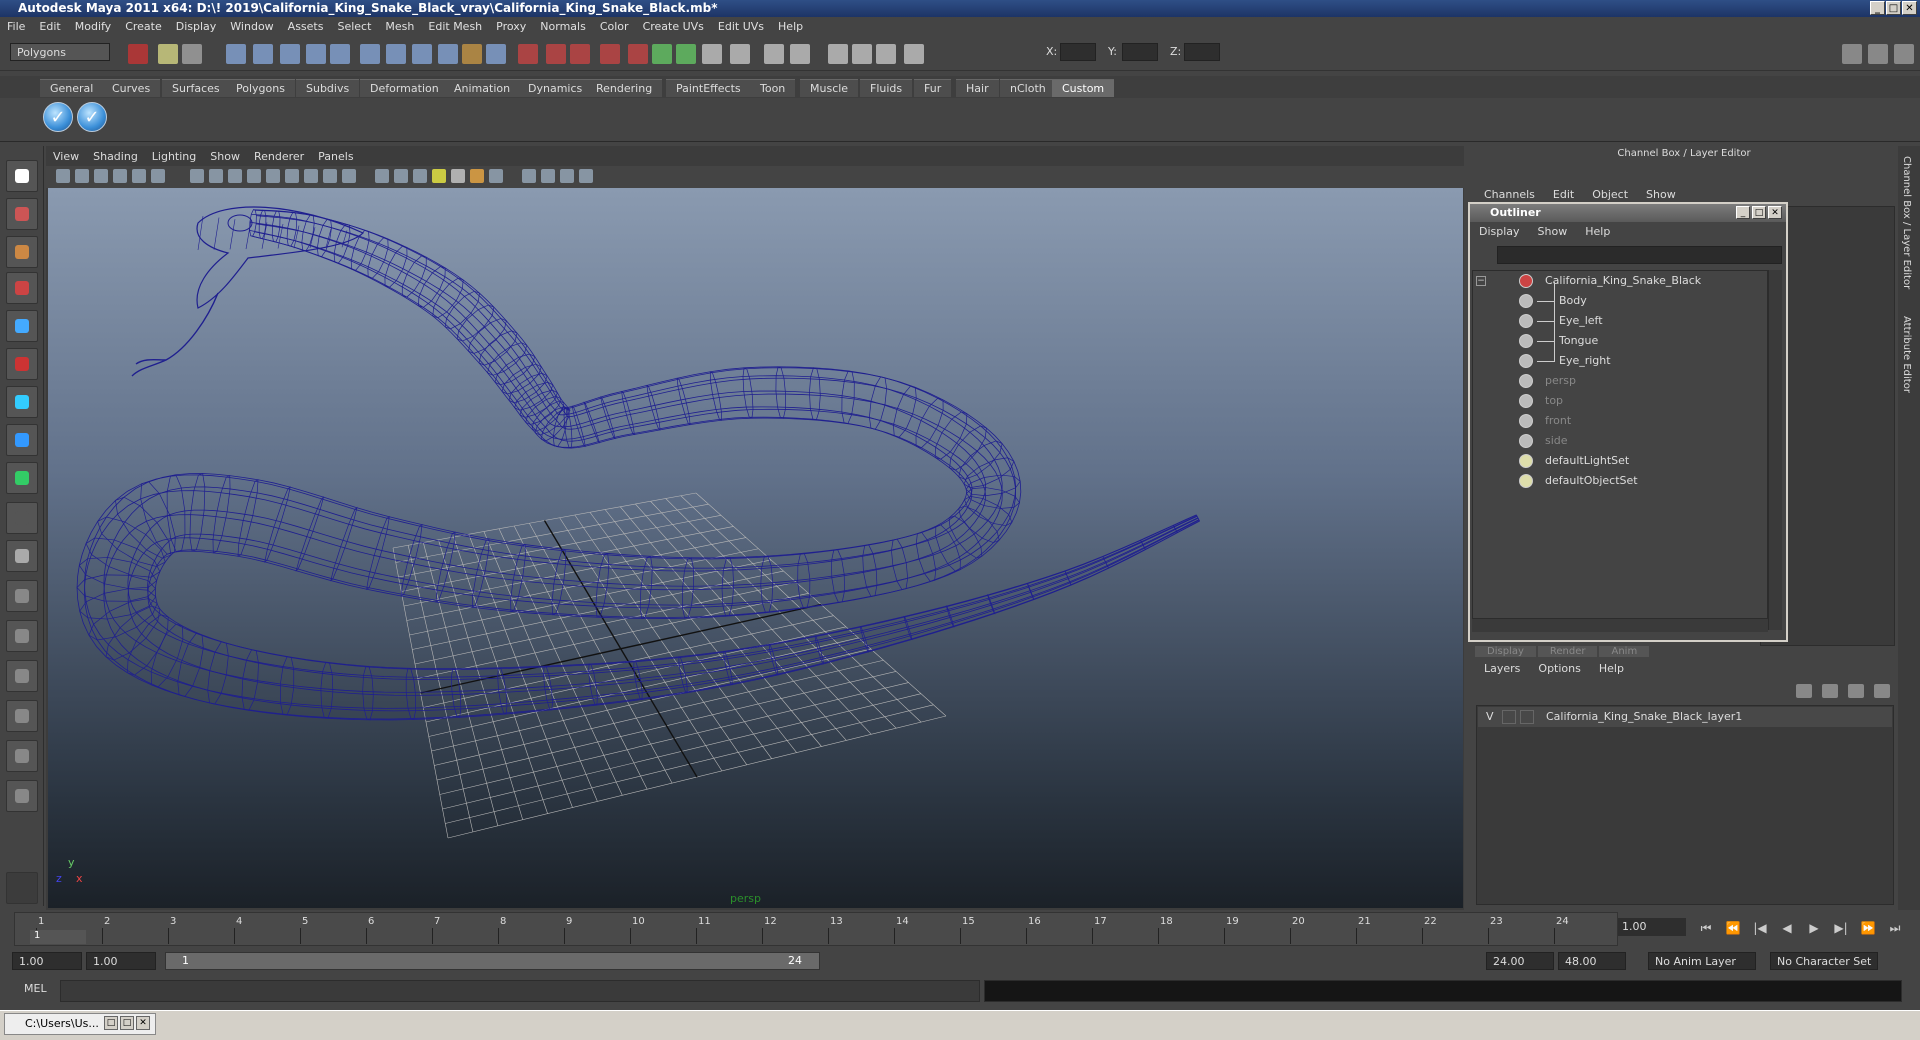 The image size is (1920, 1040). What do you see at coordinates (196, 88) in the screenshot?
I see `shelf-tab-surfaces: Surfaces` at bounding box center [196, 88].